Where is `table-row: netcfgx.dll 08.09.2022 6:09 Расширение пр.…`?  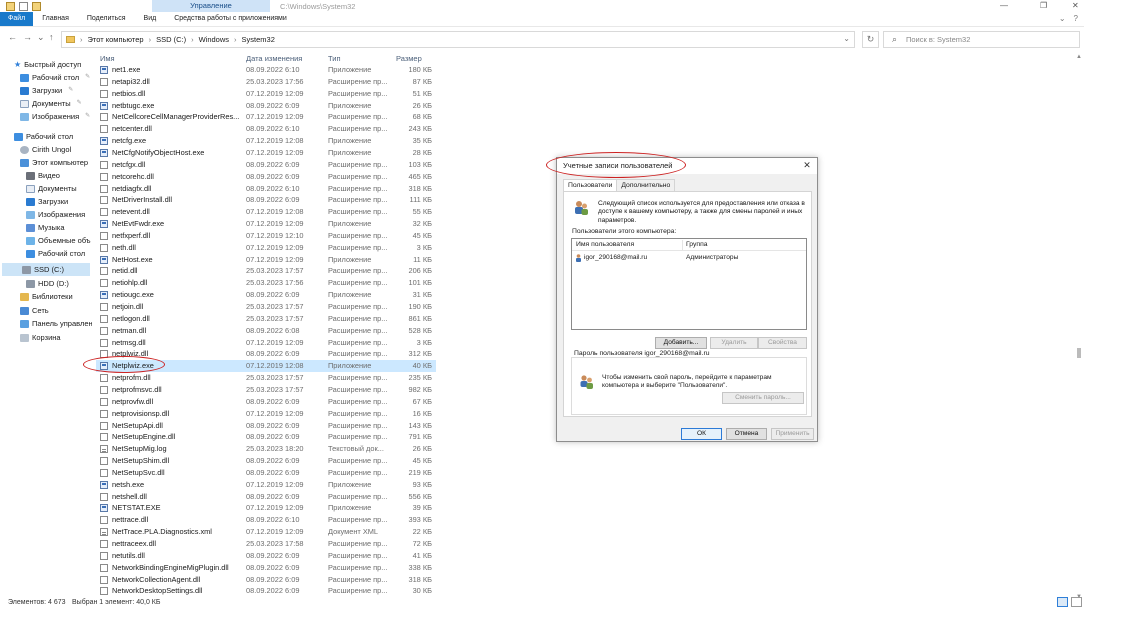 table-row: netcfgx.dll 08.09.2022 6:09 Расширение пр.… is located at coordinates (266, 165).